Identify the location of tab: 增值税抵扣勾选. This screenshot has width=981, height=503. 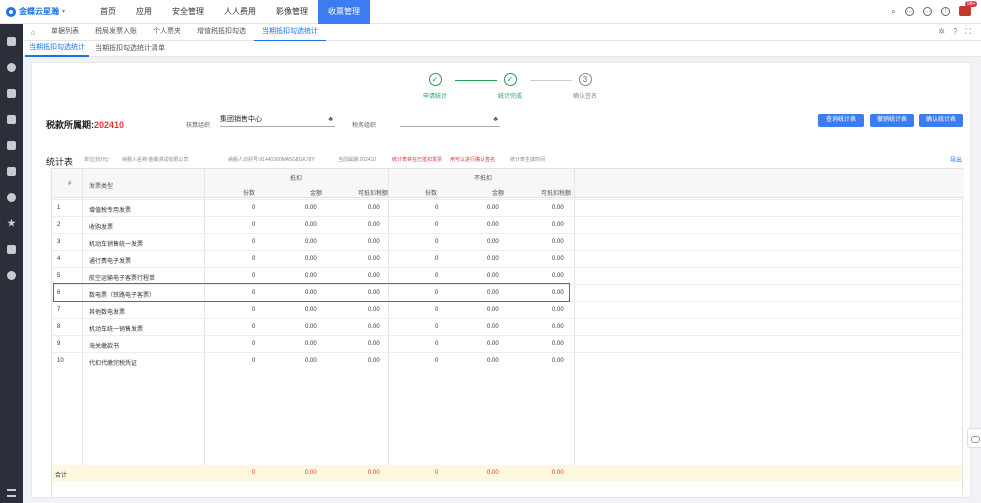
(221, 32).